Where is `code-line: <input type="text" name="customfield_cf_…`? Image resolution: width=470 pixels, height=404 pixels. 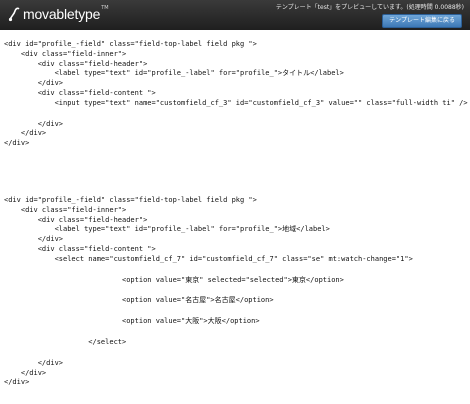 code-line: <input type="text" name="customfield_cf_… is located at coordinates (236, 102).